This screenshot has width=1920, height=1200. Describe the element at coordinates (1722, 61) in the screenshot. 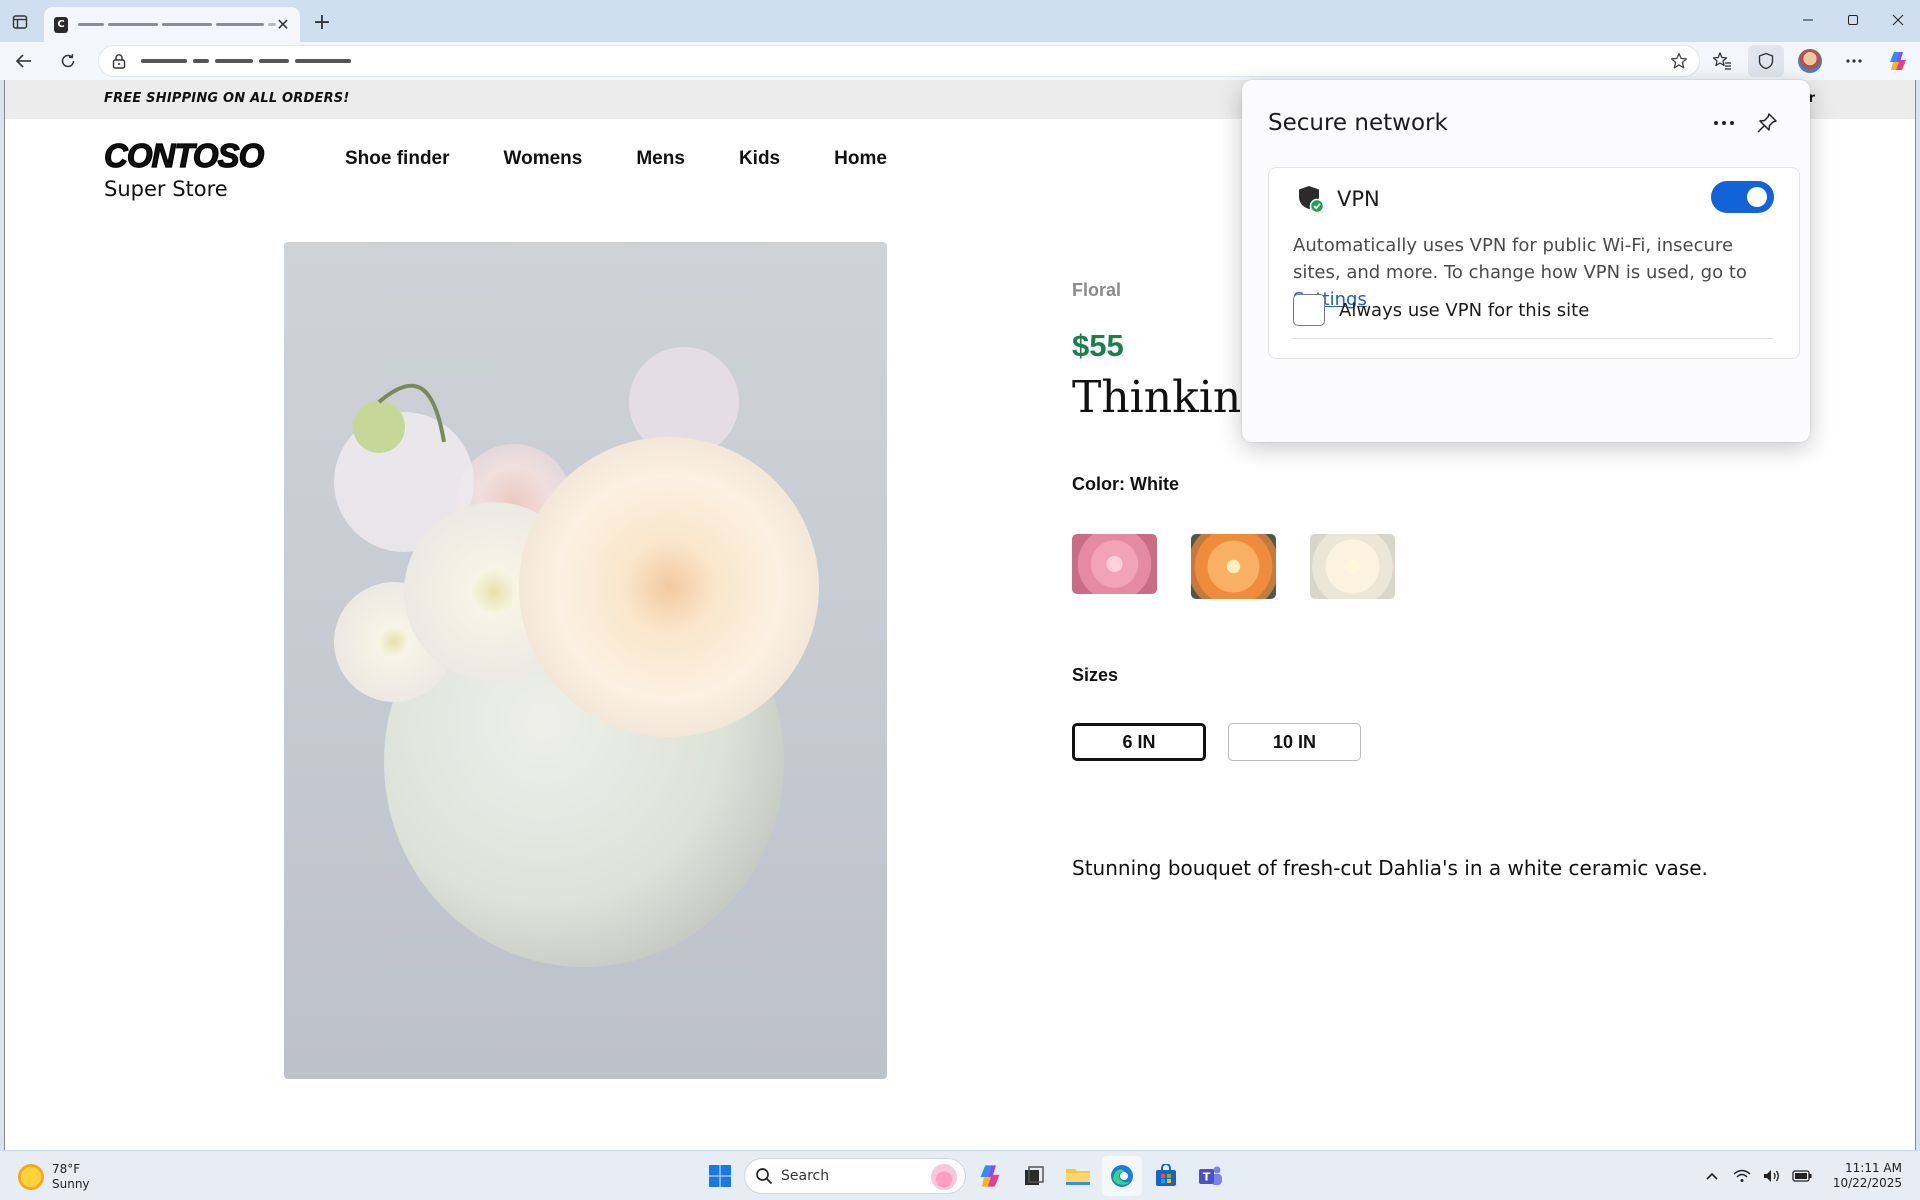

I see `favorites-icon` at that location.